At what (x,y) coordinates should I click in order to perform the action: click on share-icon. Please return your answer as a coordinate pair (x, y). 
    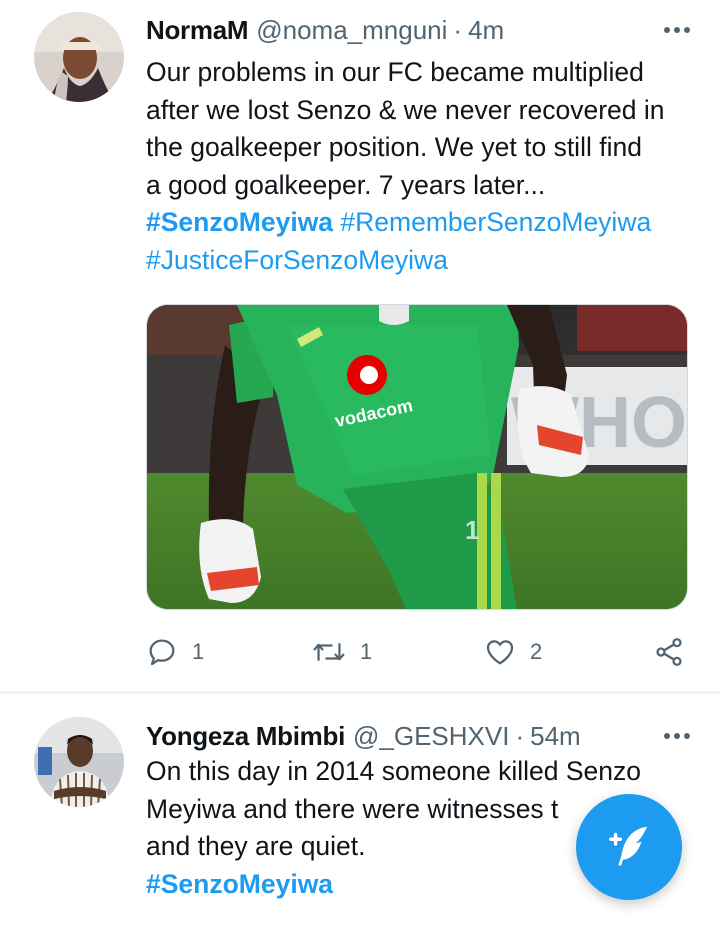
    Looking at the image, I should click on (669, 652).